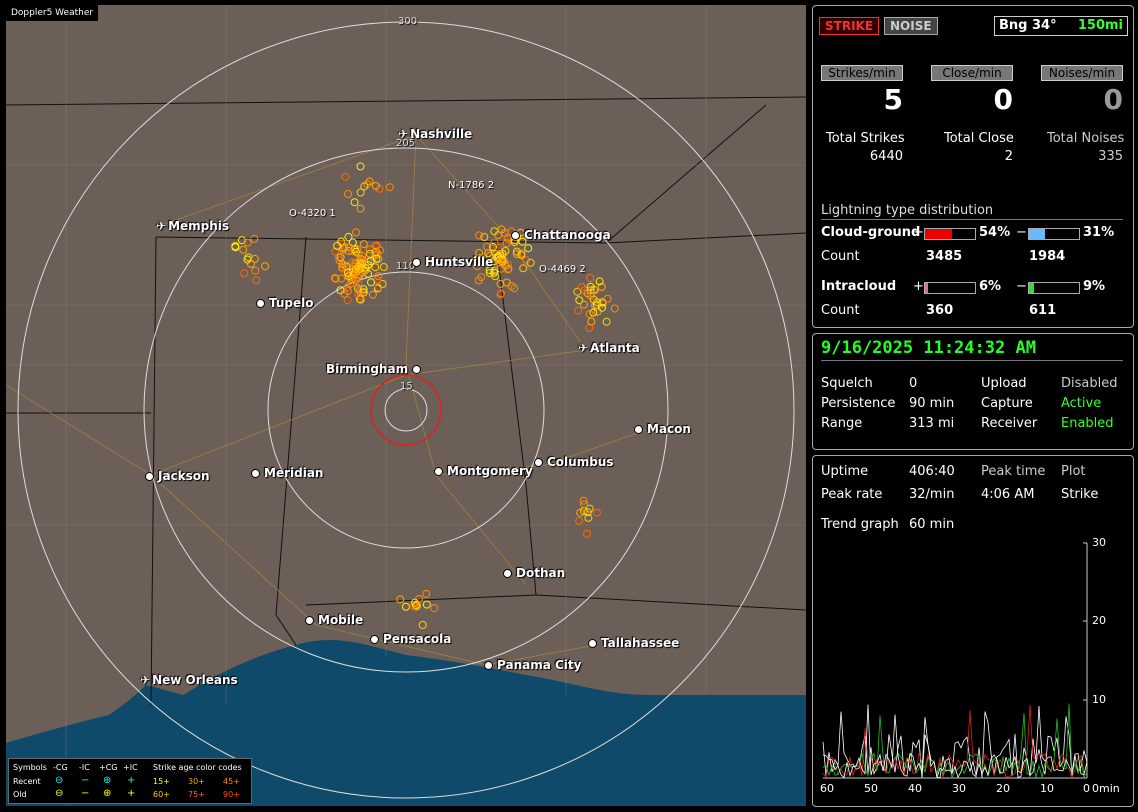  What do you see at coordinates (907, 210) in the screenshot?
I see `distribution-title: Lightning type distribution` at bounding box center [907, 210].